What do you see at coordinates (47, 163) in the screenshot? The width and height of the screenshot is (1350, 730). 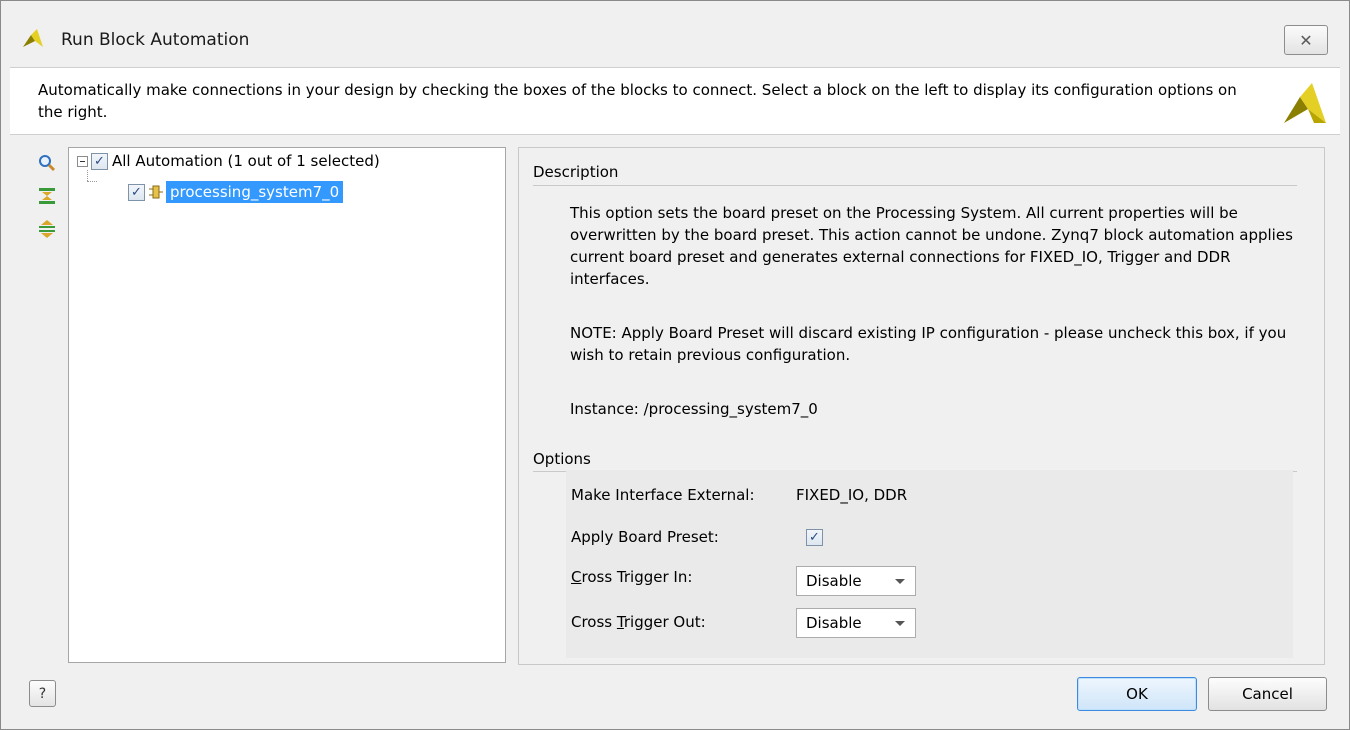 I see `search-icon` at bounding box center [47, 163].